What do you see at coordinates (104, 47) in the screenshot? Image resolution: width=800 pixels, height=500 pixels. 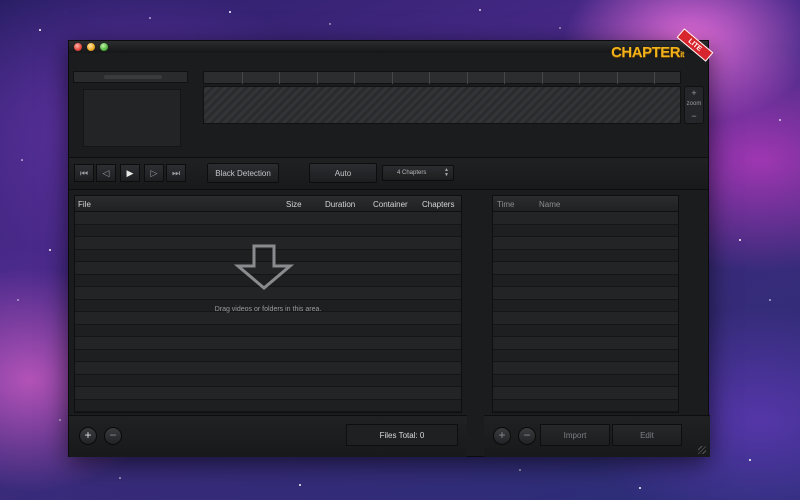 I see `zoom-window-button` at bounding box center [104, 47].